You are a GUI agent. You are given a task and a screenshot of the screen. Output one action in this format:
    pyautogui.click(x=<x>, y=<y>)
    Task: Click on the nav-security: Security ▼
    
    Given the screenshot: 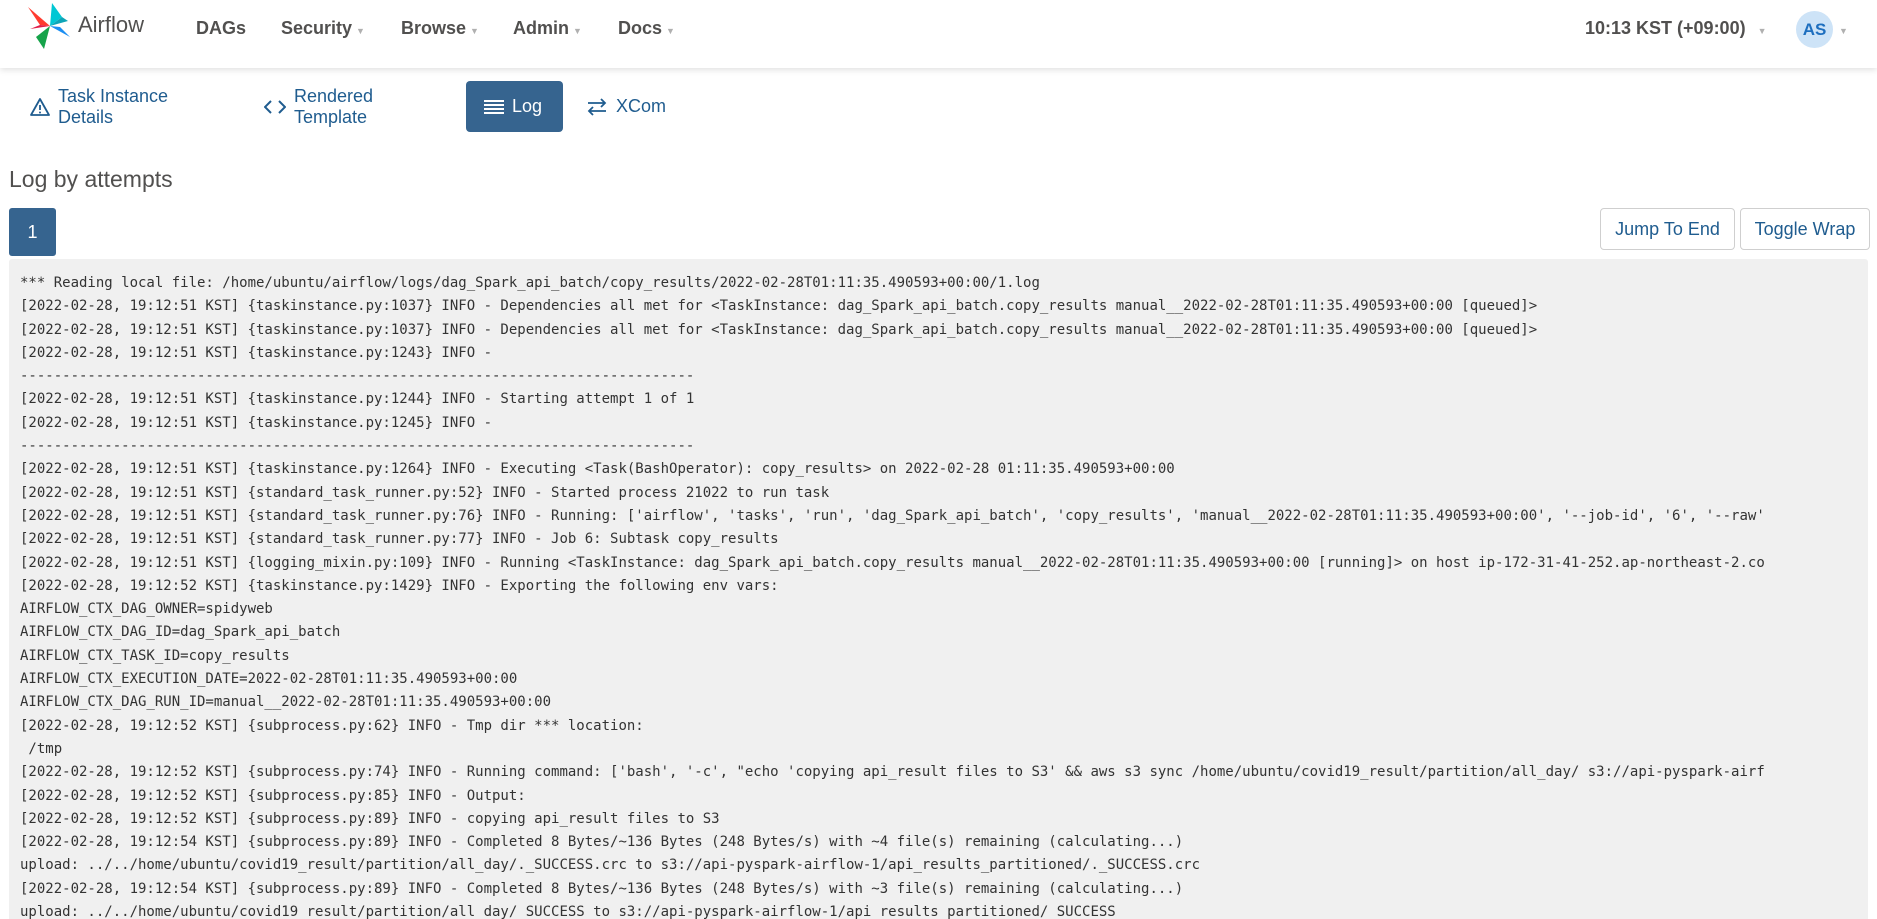 What is the action you would take?
    pyautogui.click(x=323, y=28)
    